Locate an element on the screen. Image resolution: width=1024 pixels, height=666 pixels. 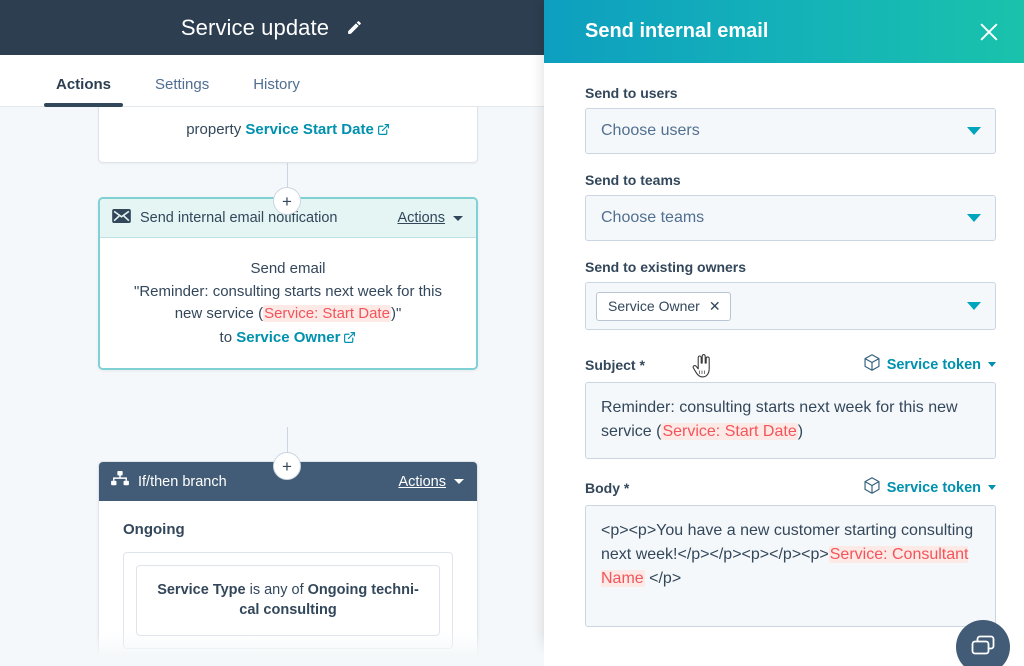
field-label-row: Send to existing owners is located at coordinates (790, 267).